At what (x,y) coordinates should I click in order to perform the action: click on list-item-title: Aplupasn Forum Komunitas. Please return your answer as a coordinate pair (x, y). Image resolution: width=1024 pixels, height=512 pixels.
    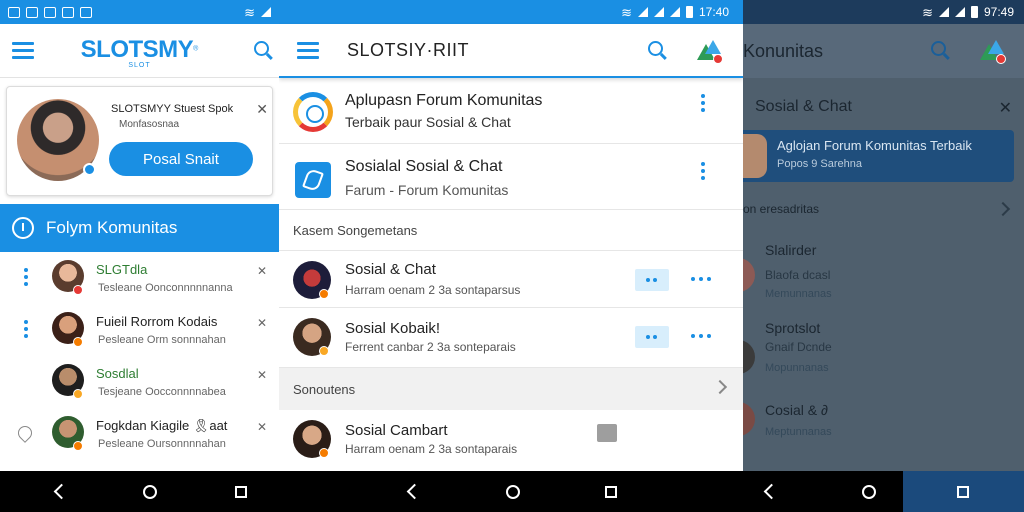
    Looking at the image, I should click on (444, 100).